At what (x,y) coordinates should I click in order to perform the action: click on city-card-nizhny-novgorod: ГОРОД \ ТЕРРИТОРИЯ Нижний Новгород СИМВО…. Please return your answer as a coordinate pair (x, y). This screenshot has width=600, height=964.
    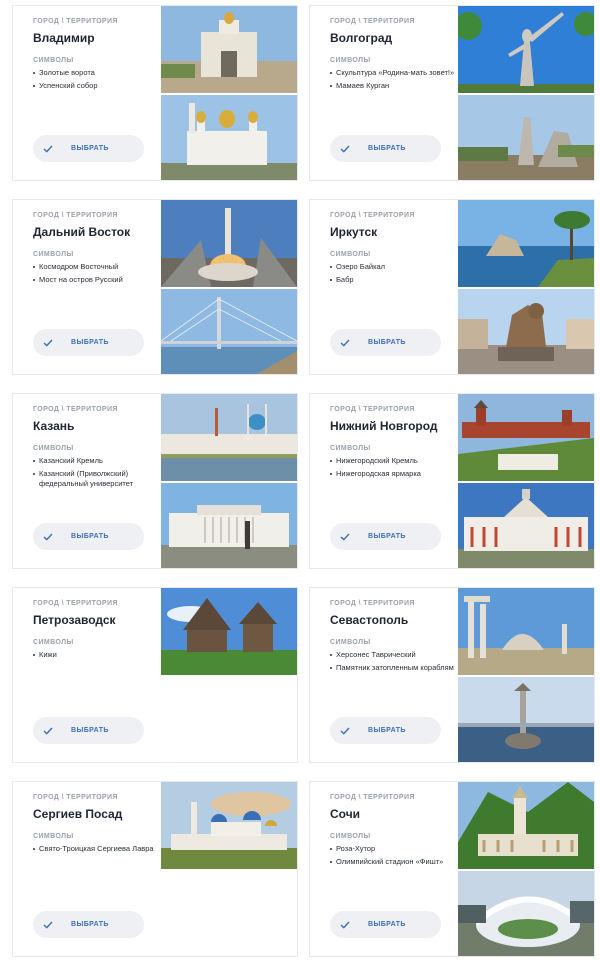
    Looking at the image, I should click on (452, 481).